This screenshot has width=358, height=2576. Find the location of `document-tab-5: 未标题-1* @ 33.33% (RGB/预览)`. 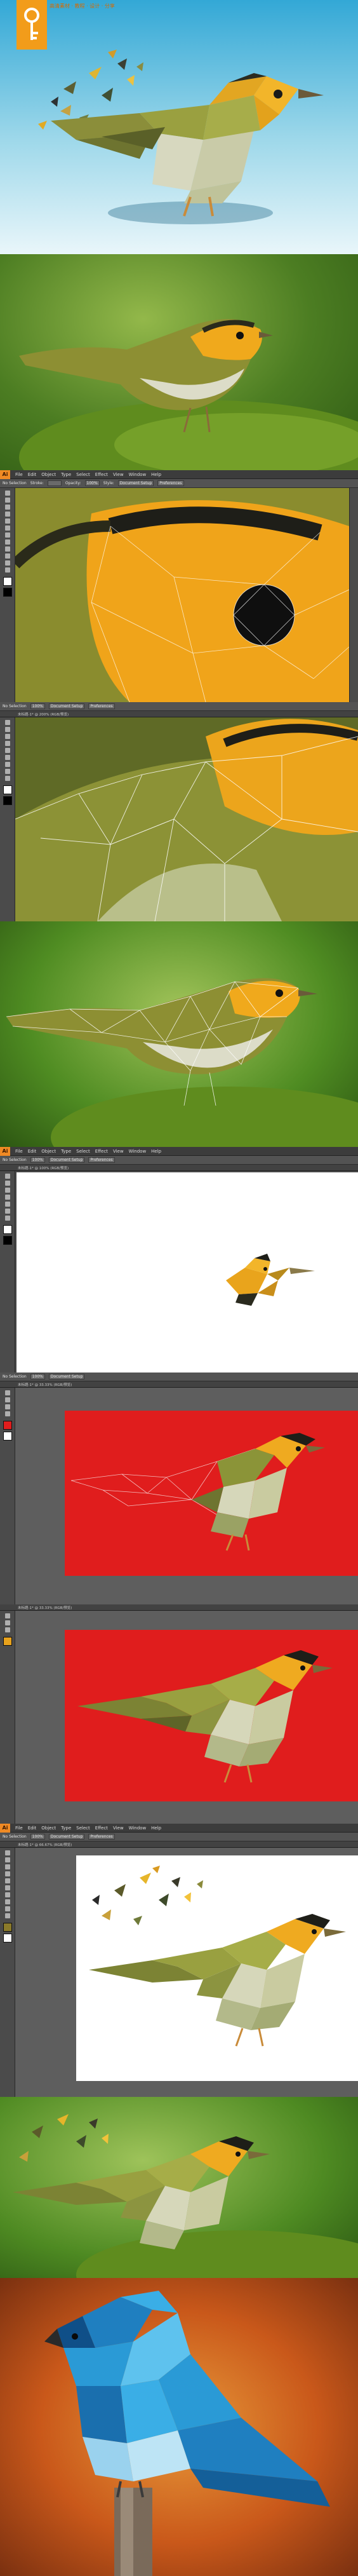

document-tab-5: 未标题-1* @ 33.33% (RGB/预览) is located at coordinates (179, 1608).